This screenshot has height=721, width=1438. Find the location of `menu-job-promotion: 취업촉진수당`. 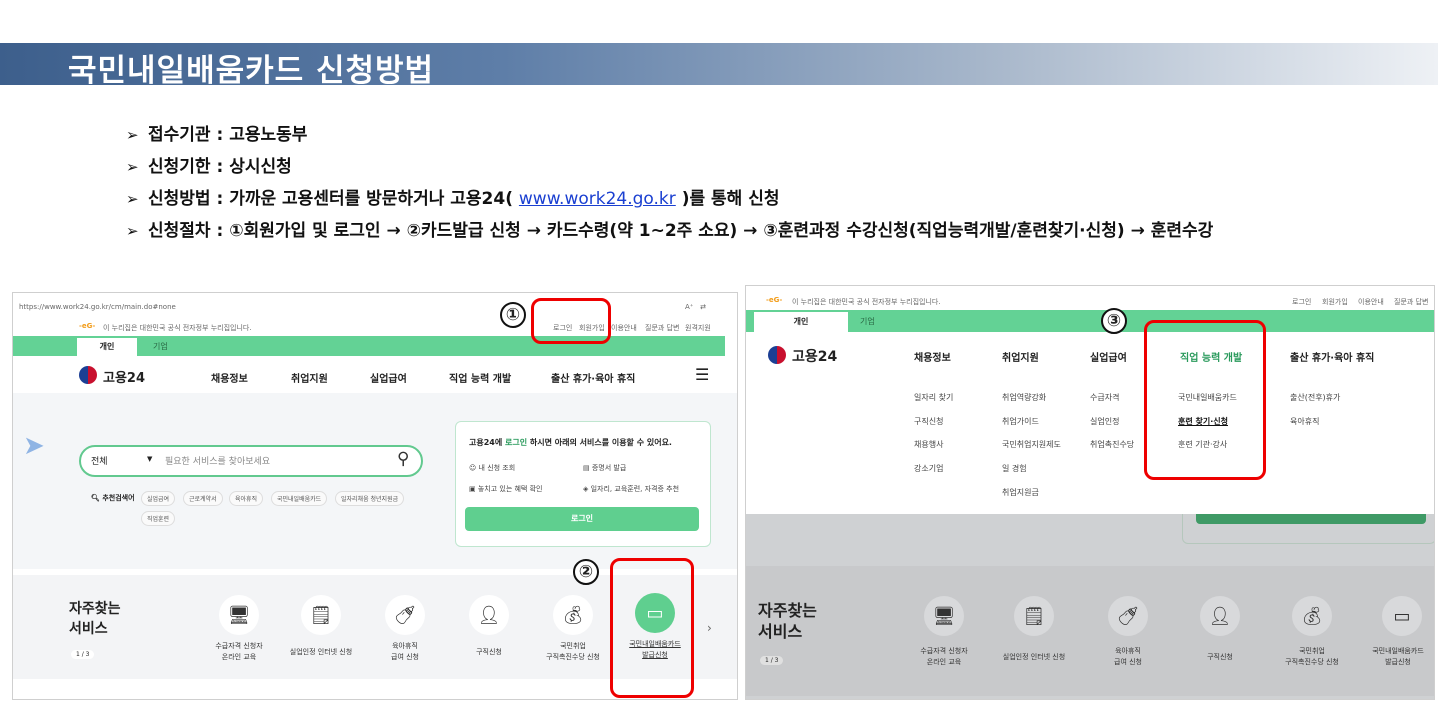

menu-job-promotion: 취업촉진수당 is located at coordinates (1112, 444).